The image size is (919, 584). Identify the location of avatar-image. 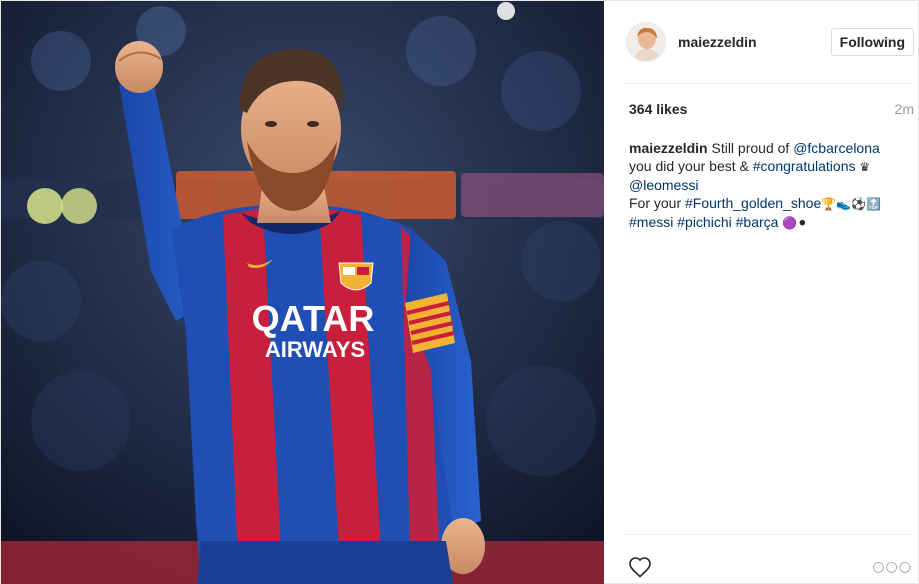
(646, 42).